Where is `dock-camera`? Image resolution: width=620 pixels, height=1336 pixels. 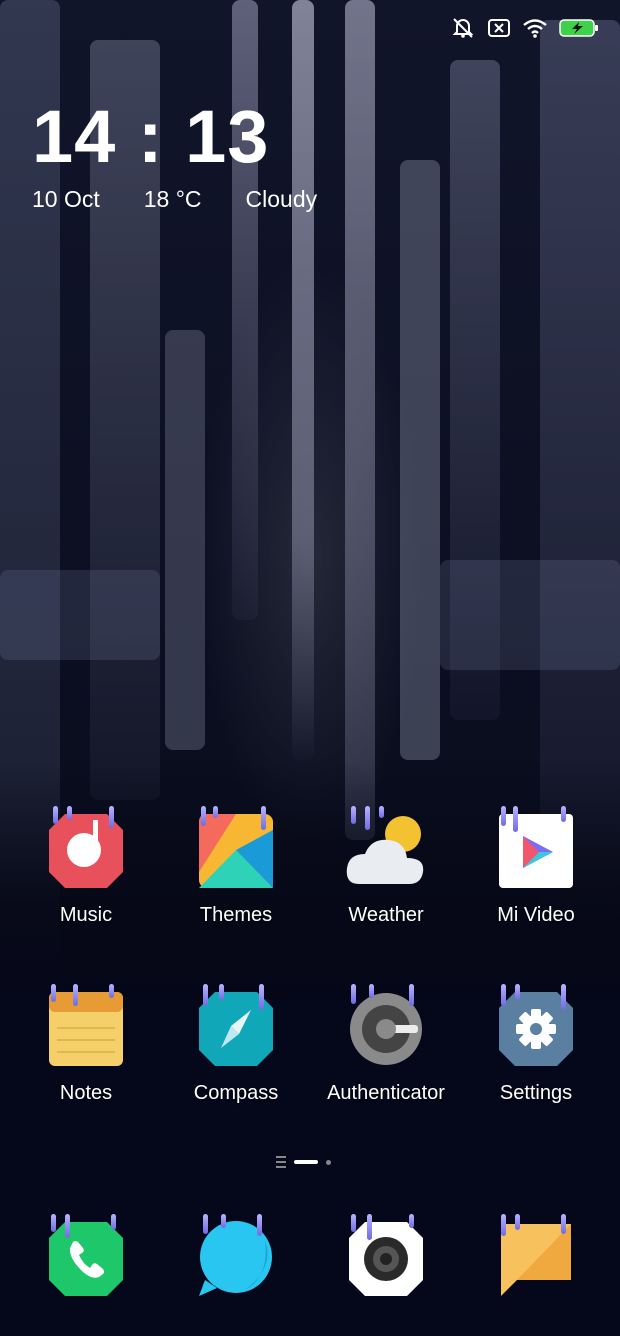
dock-camera is located at coordinates (386, 1257).